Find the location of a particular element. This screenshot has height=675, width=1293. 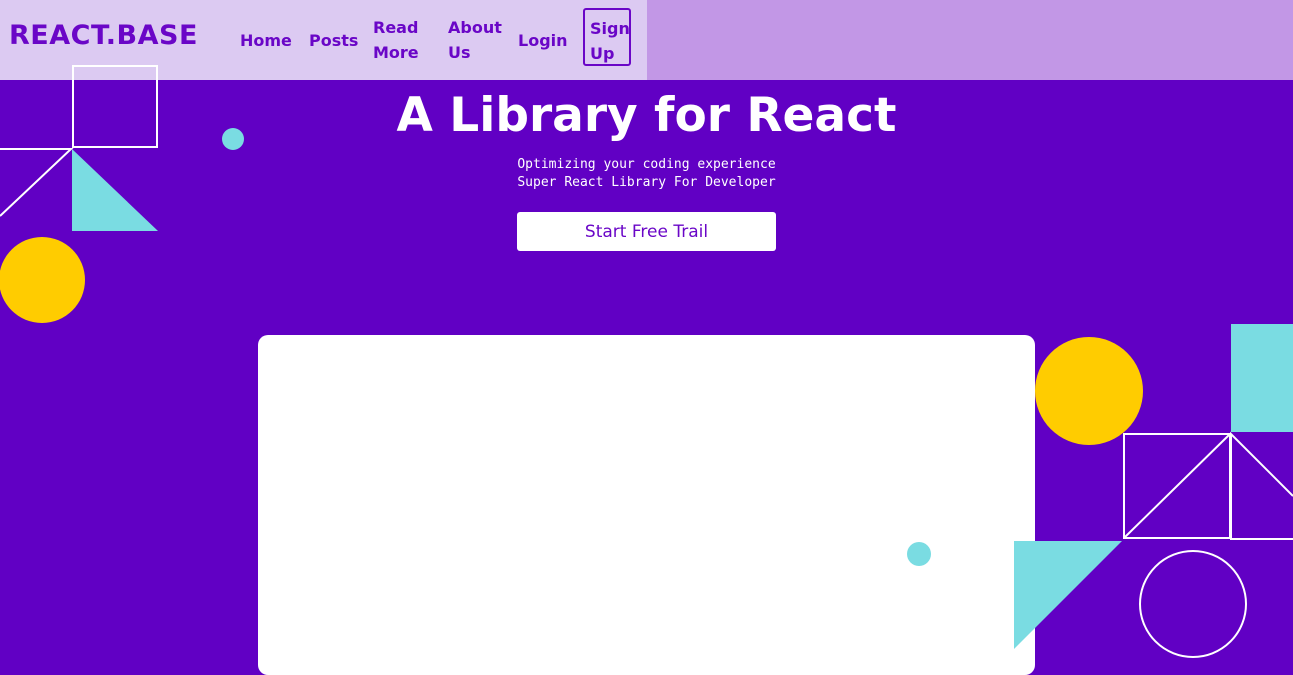

circle-outline-shape is located at coordinates (1193, 604).